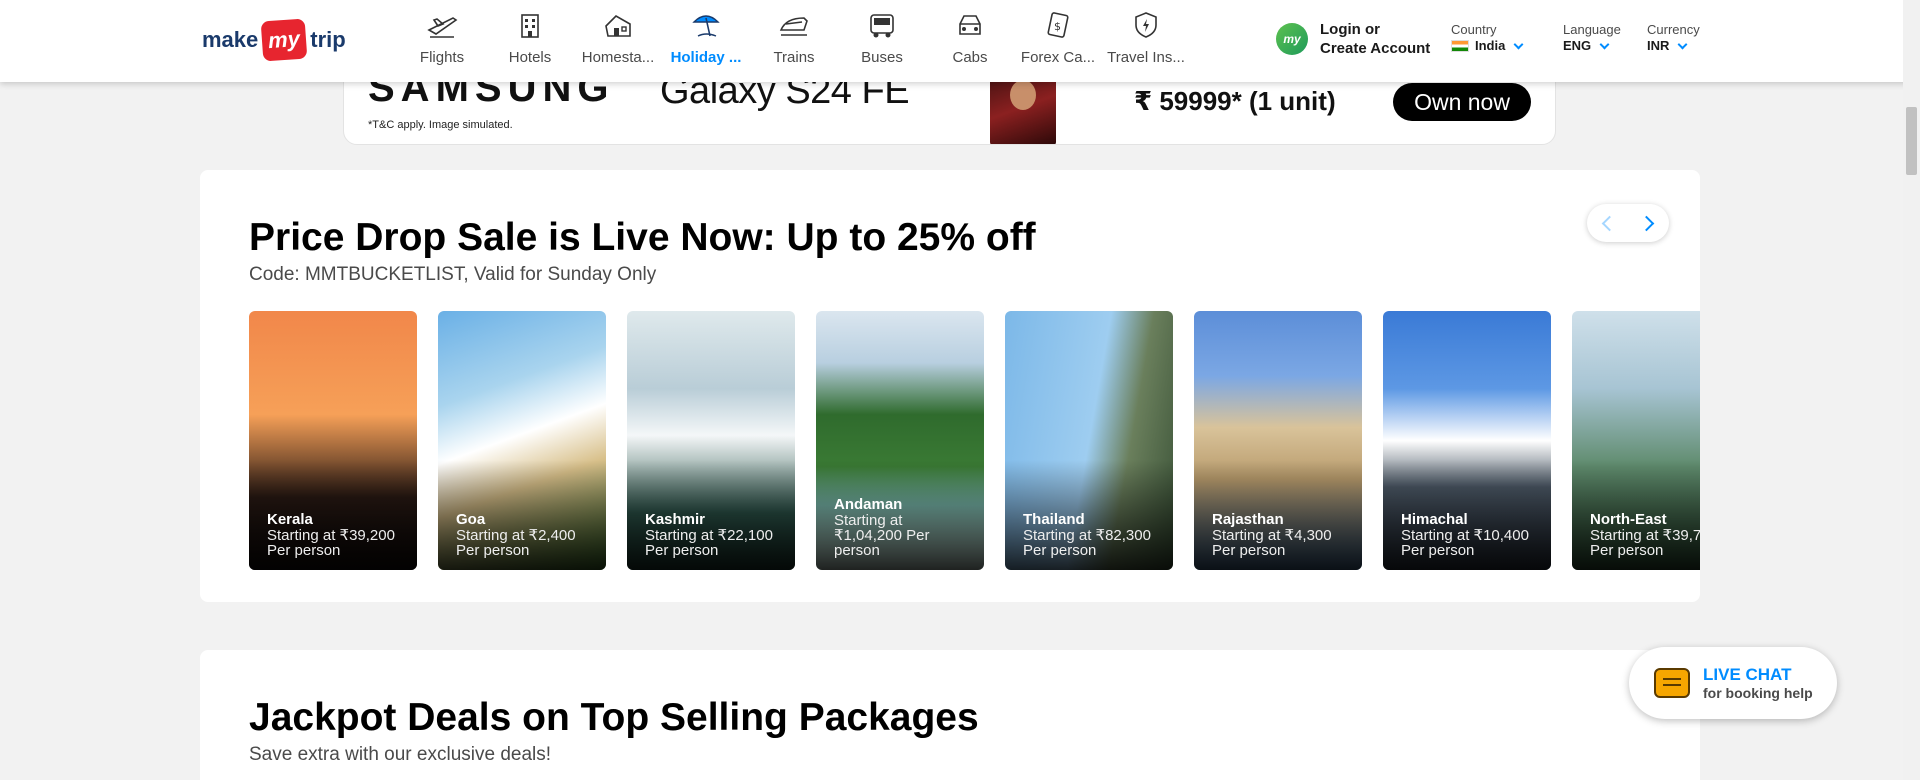  What do you see at coordinates (333, 440) in the screenshot?
I see `destination-card-kerala: Kerala Starting at ₹39,200 Per person` at bounding box center [333, 440].